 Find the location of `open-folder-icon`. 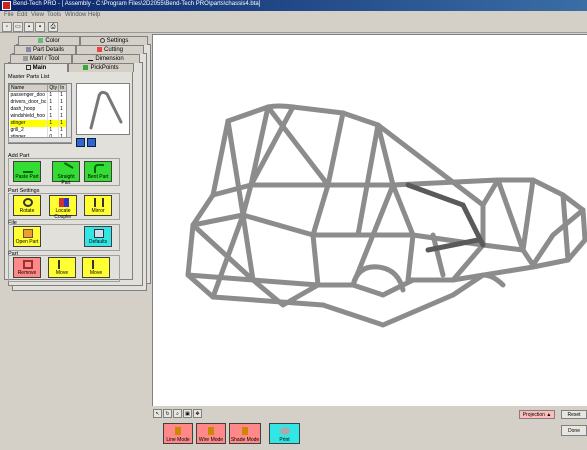

open-folder-icon is located at coordinates (28, 233).